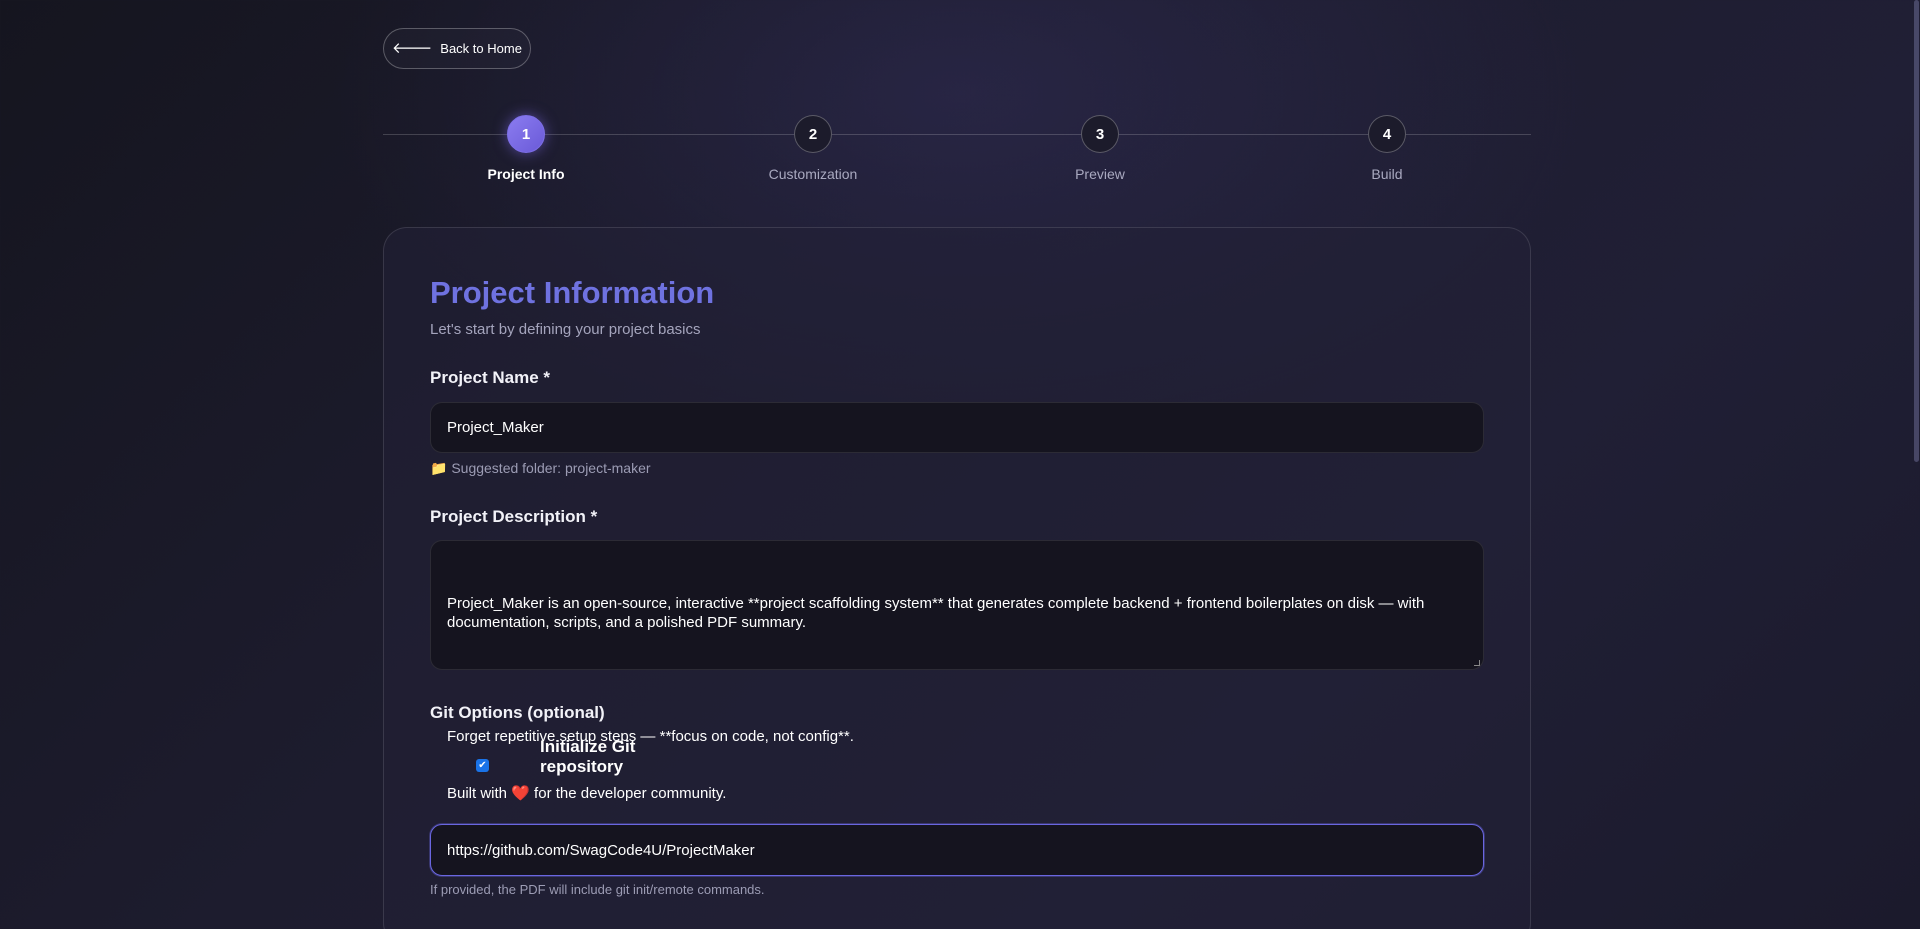  I want to click on step-preview: 3 Preview, so click(1100, 148).